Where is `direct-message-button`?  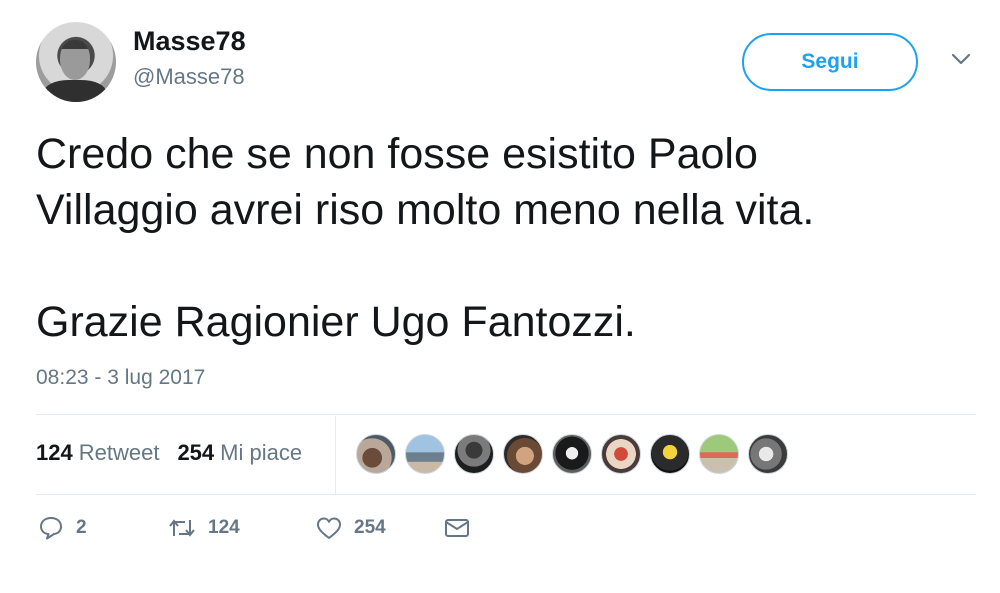
direct-message-button is located at coordinates (457, 528).